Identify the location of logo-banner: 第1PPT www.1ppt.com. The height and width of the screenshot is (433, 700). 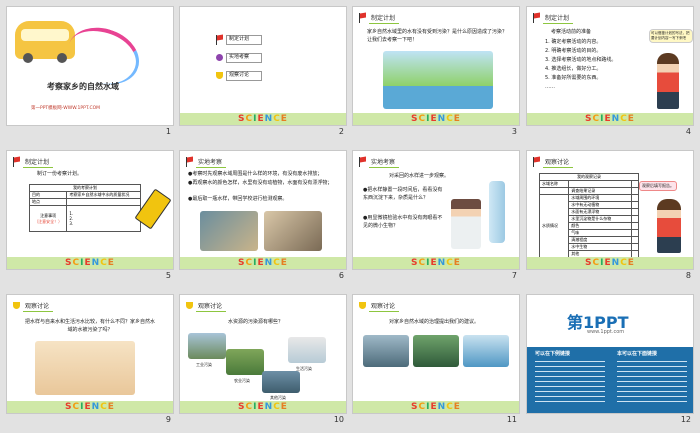
(610, 321).